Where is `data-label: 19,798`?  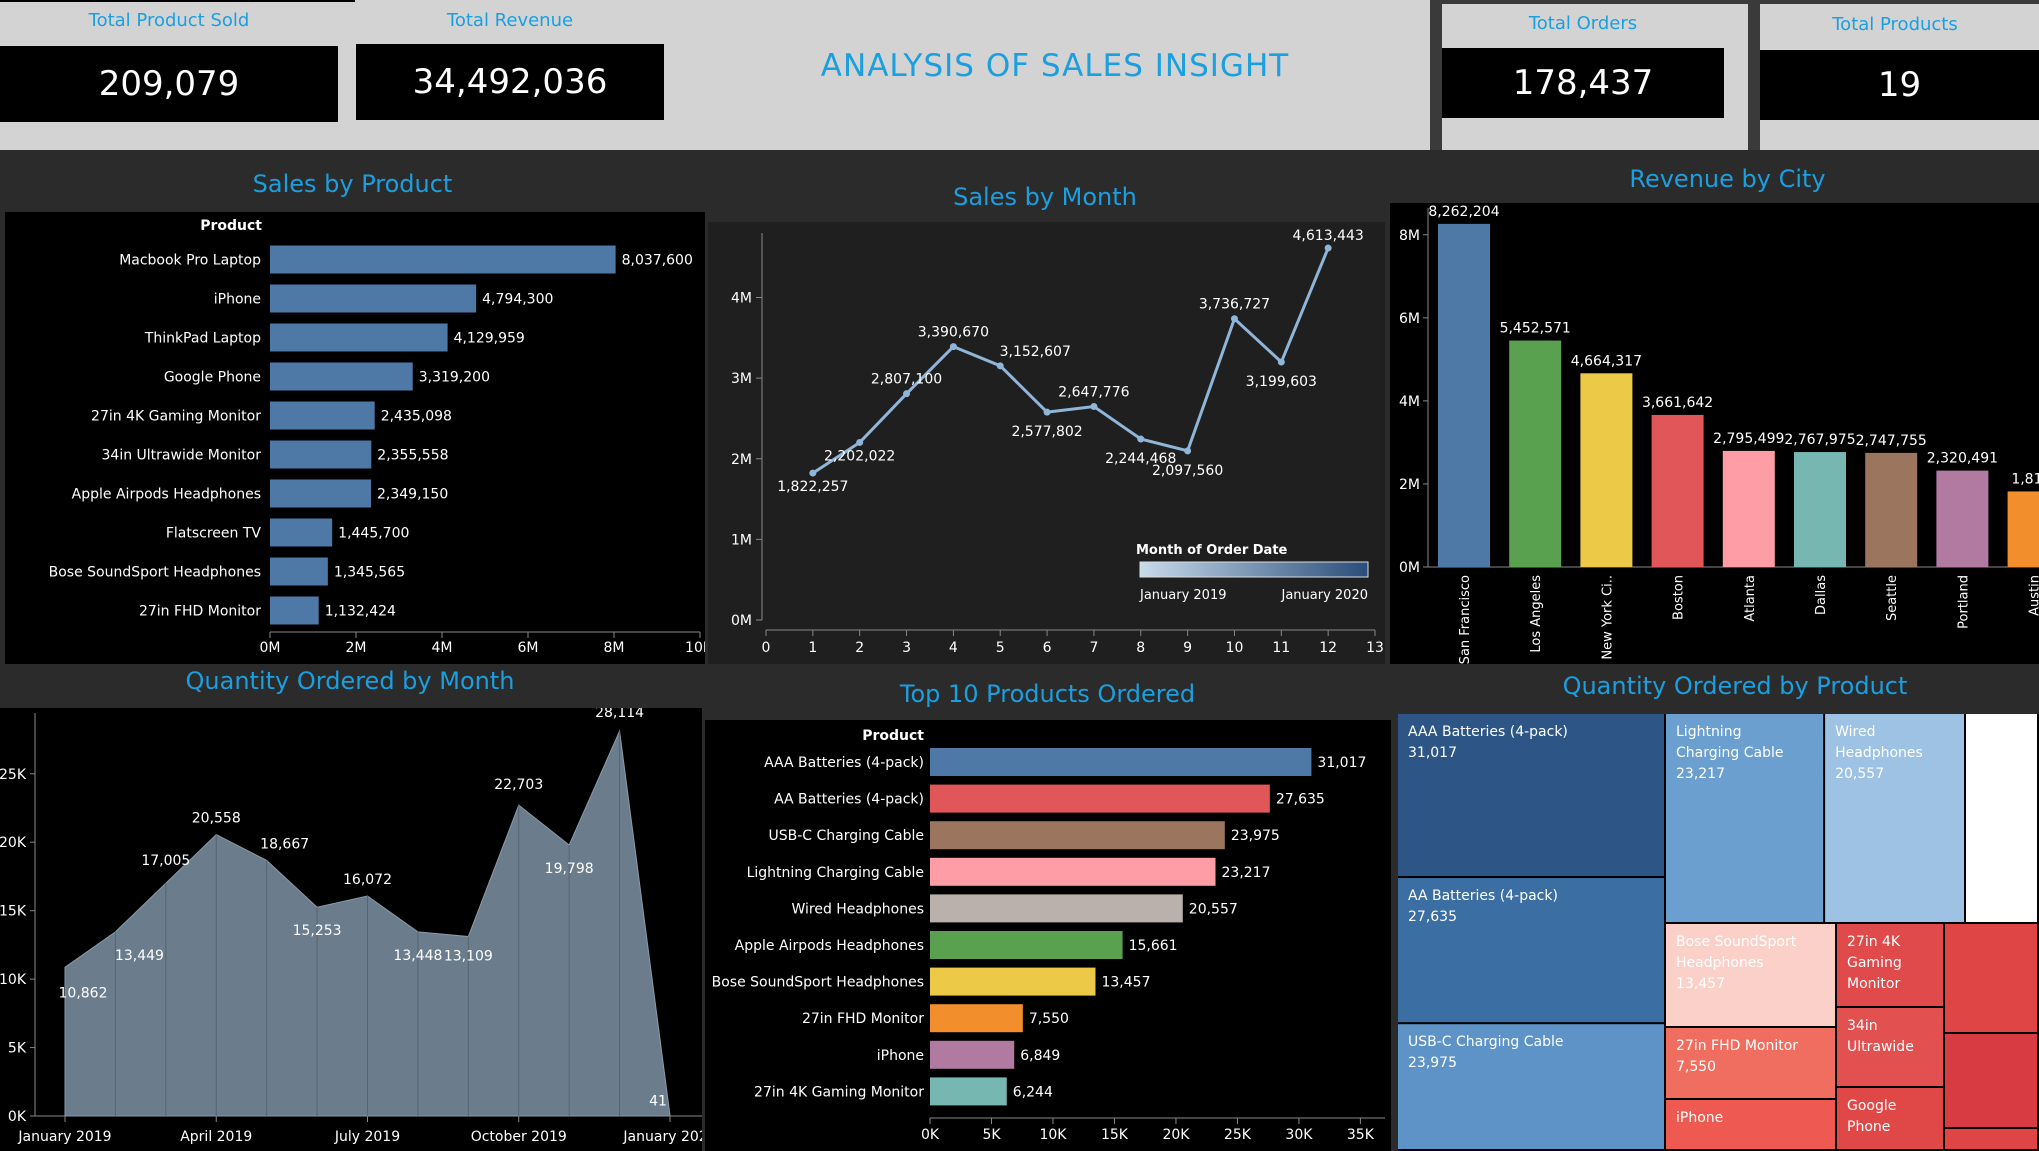 data-label: 19,798 is located at coordinates (569, 869).